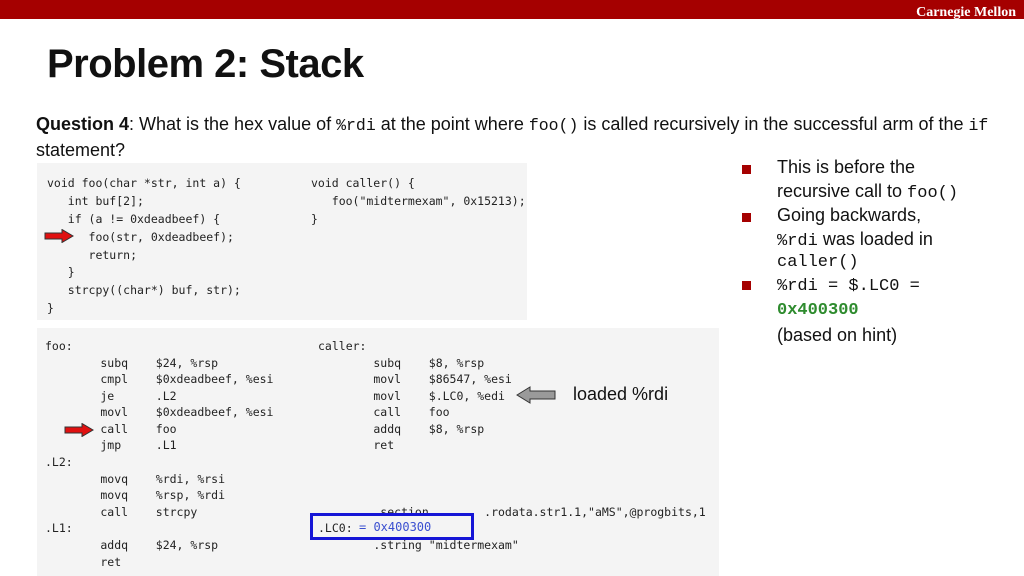 This screenshot has height=576, width=1024. What do you see at coordinates (83, 124) in the screenshot?
I see `question-label: Question 4` at bounding box center [83, 124].